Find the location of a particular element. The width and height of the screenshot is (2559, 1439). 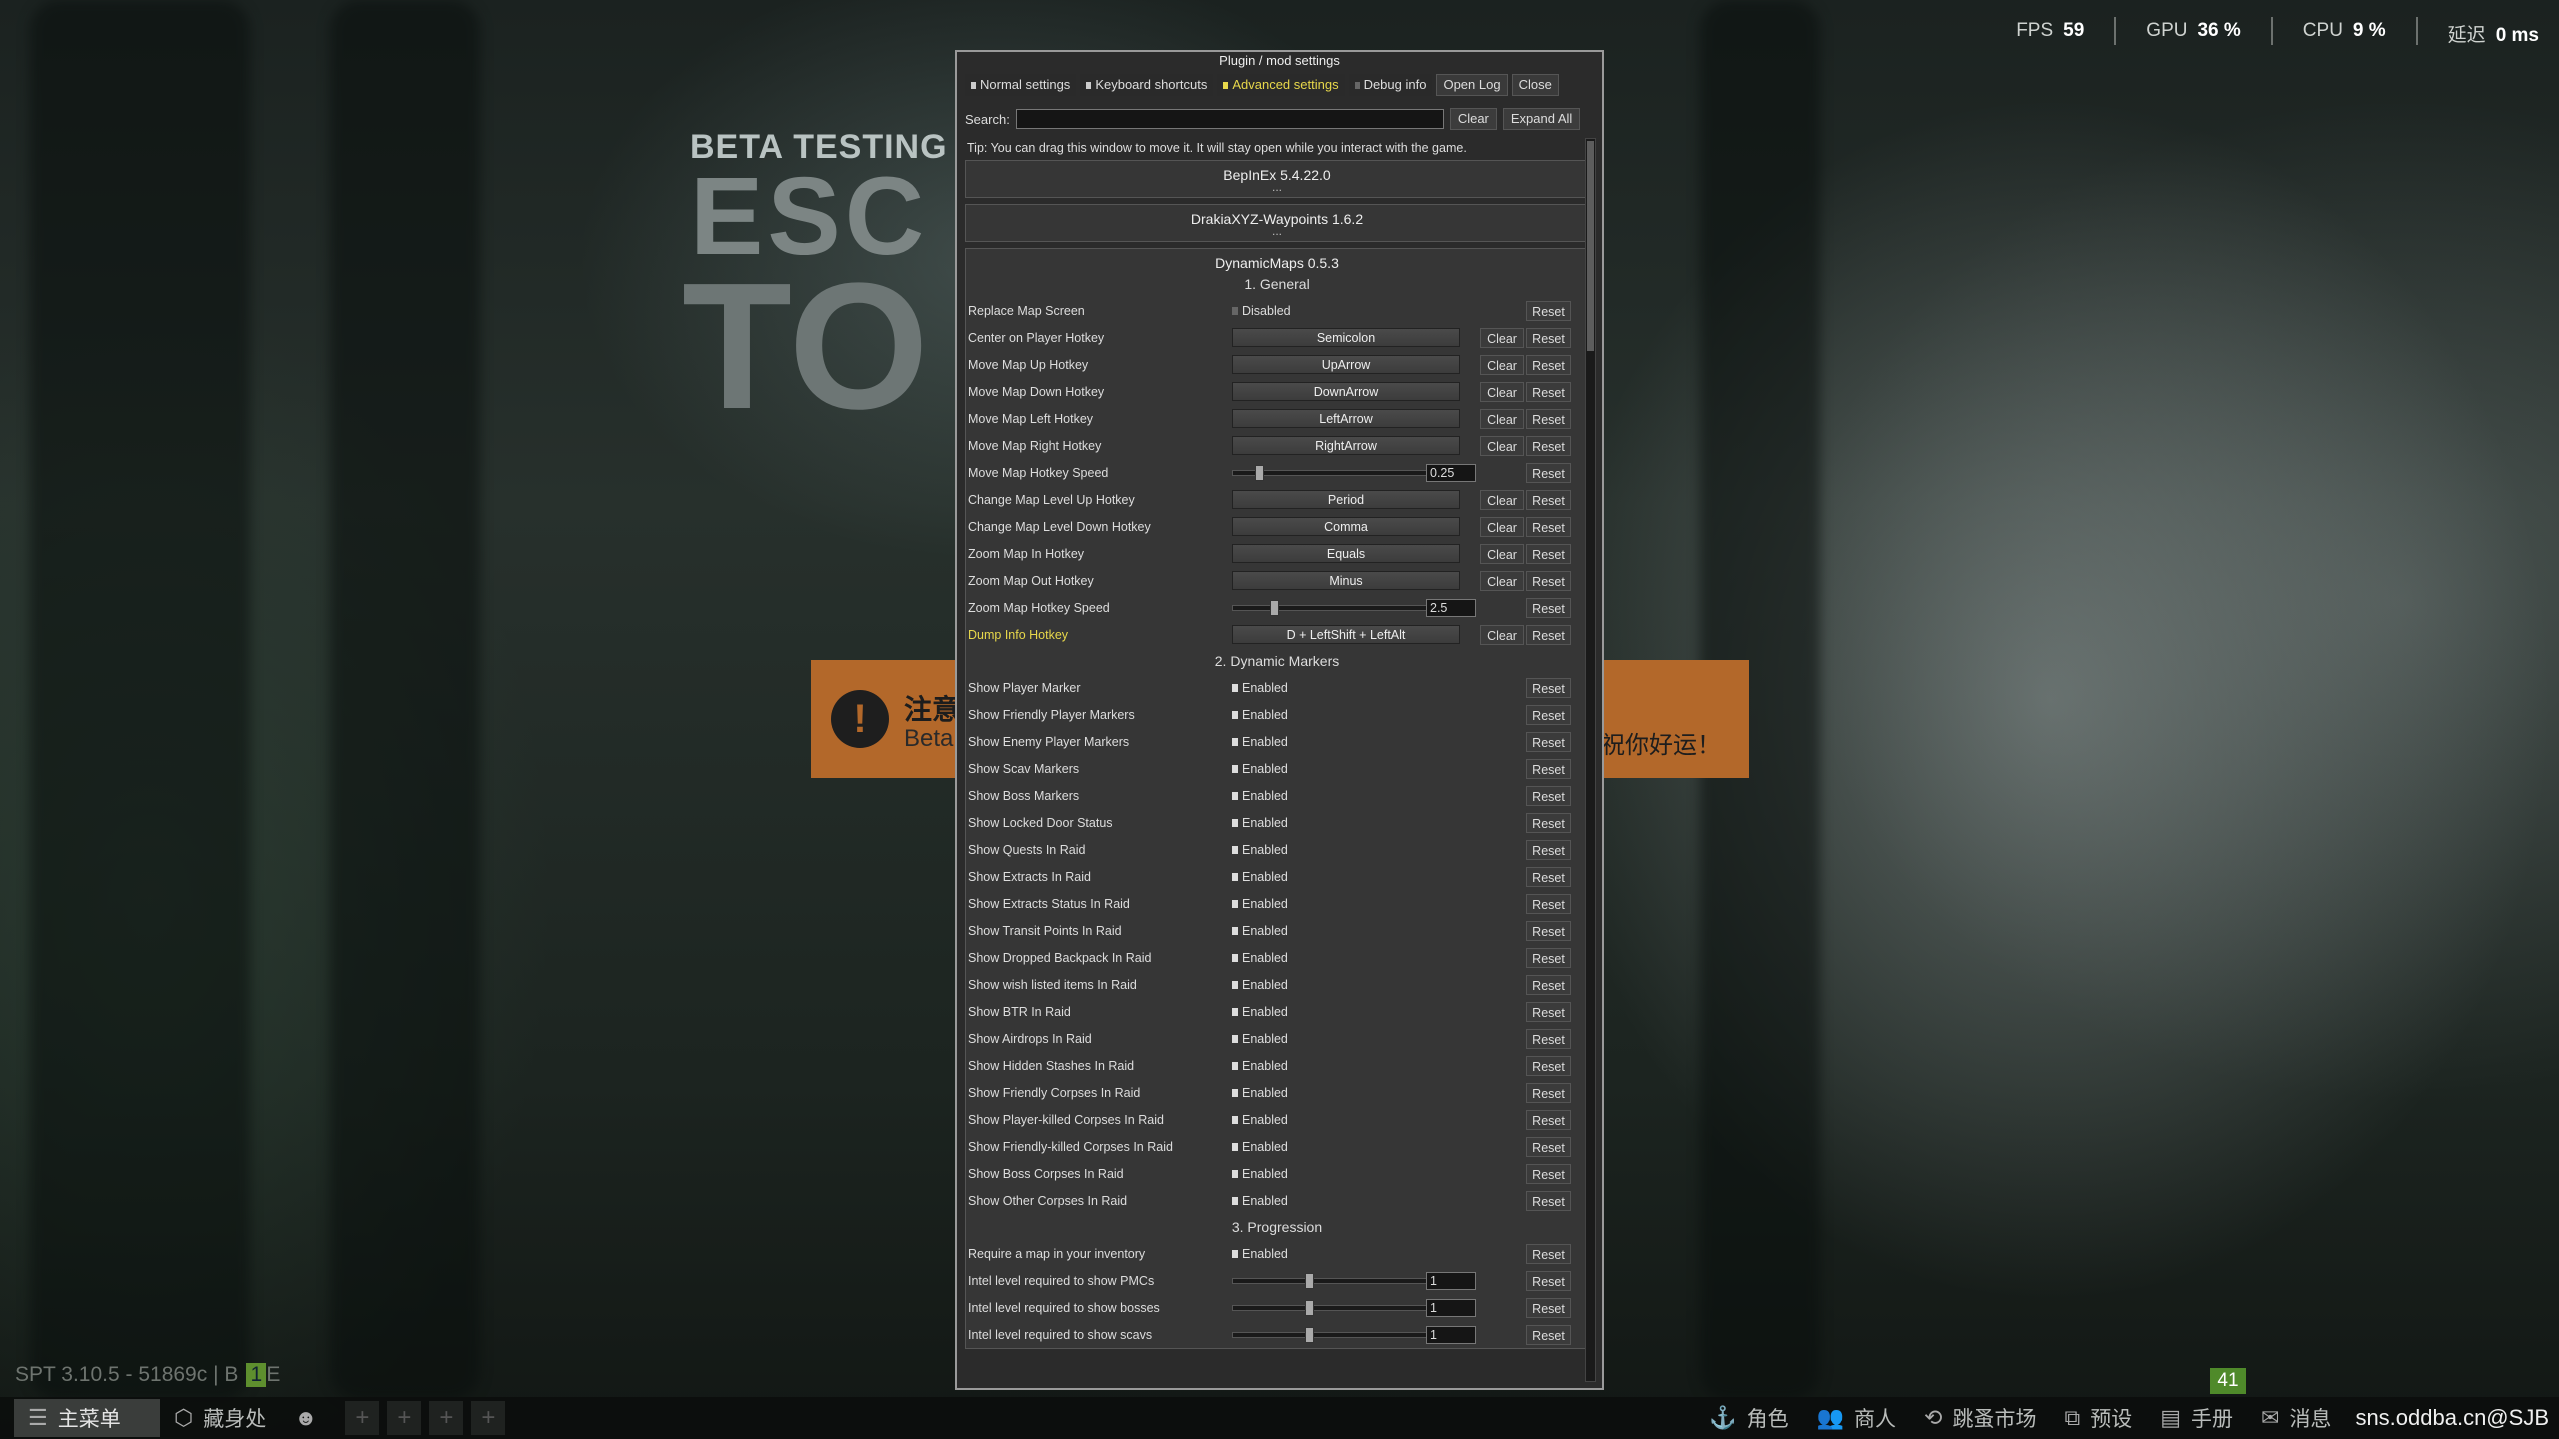

speed-value-input: 0.25 is located at coordinates (1451, 472).